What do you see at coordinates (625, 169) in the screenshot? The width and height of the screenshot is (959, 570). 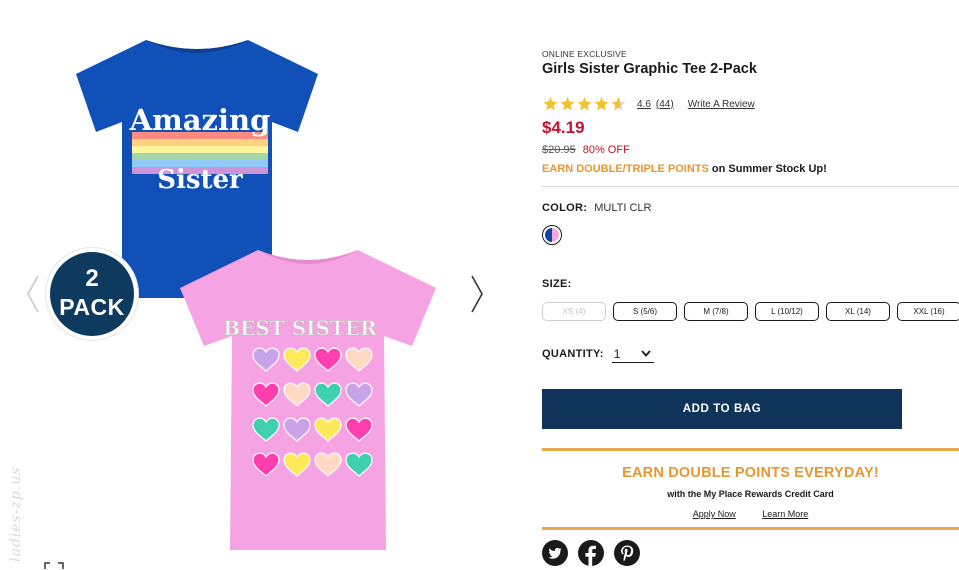 I see `points-promo-accent: EARN DOUBLE/TRIPLE POINTS` at bounding box center [625, 169].